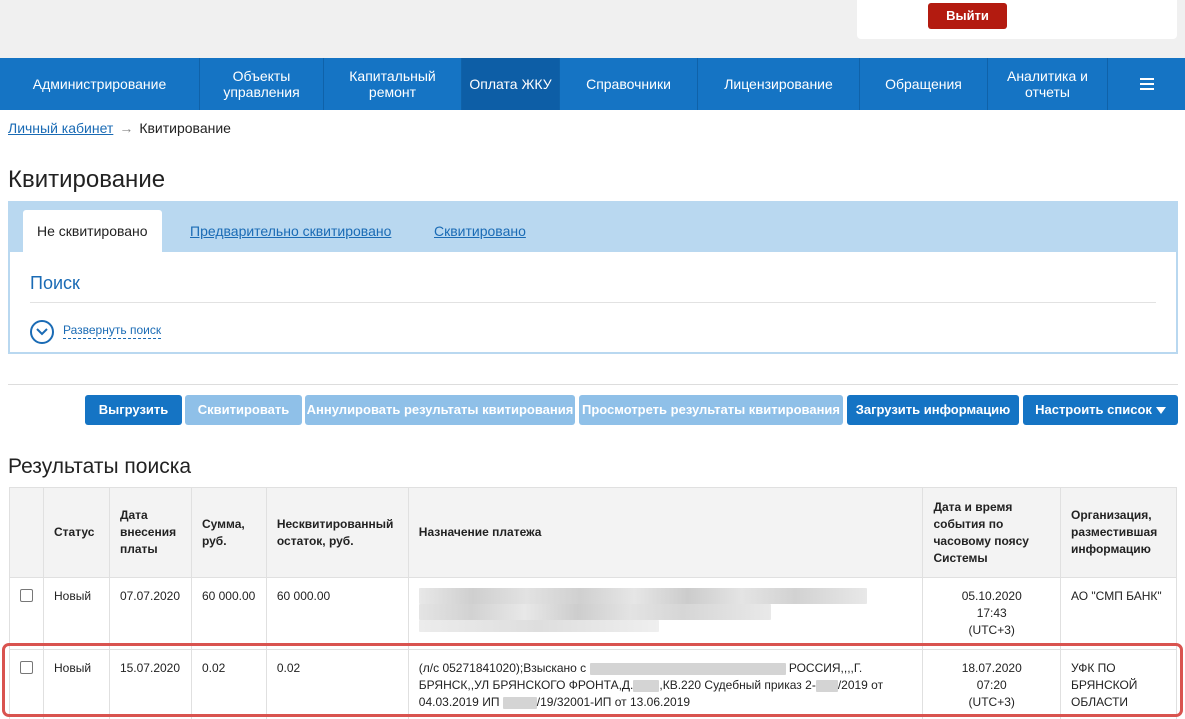  I want to click on view-reconciliation-button: Просмотреть результаты квитирования, so click(711, 410).